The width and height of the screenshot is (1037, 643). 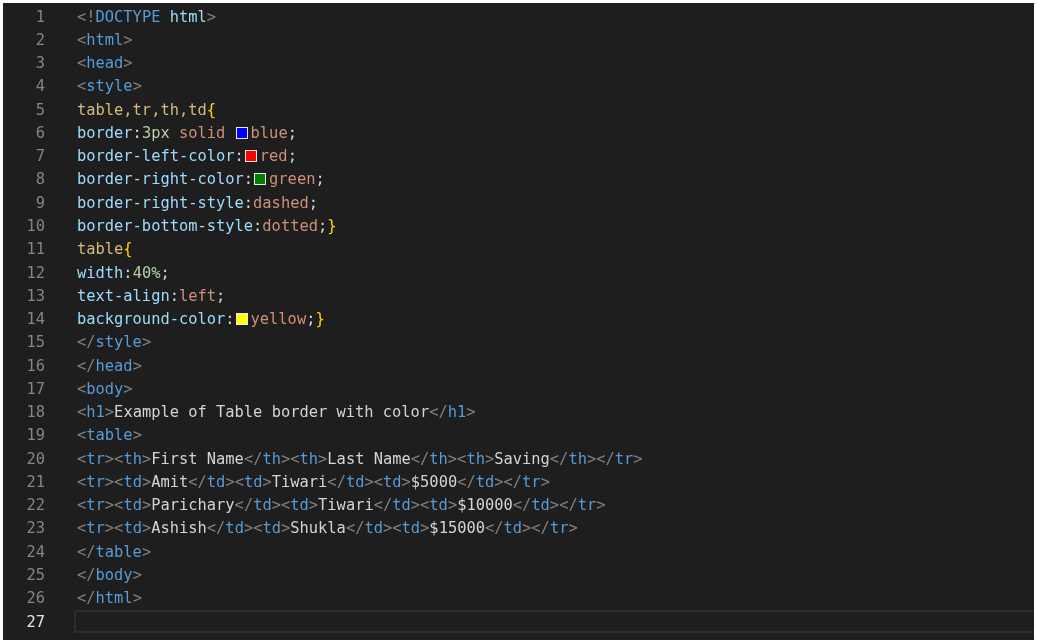 What do you see at coordinates (39, 202) in the screenshot?
I see `line-number: 9` at bounding box center [39, 202].